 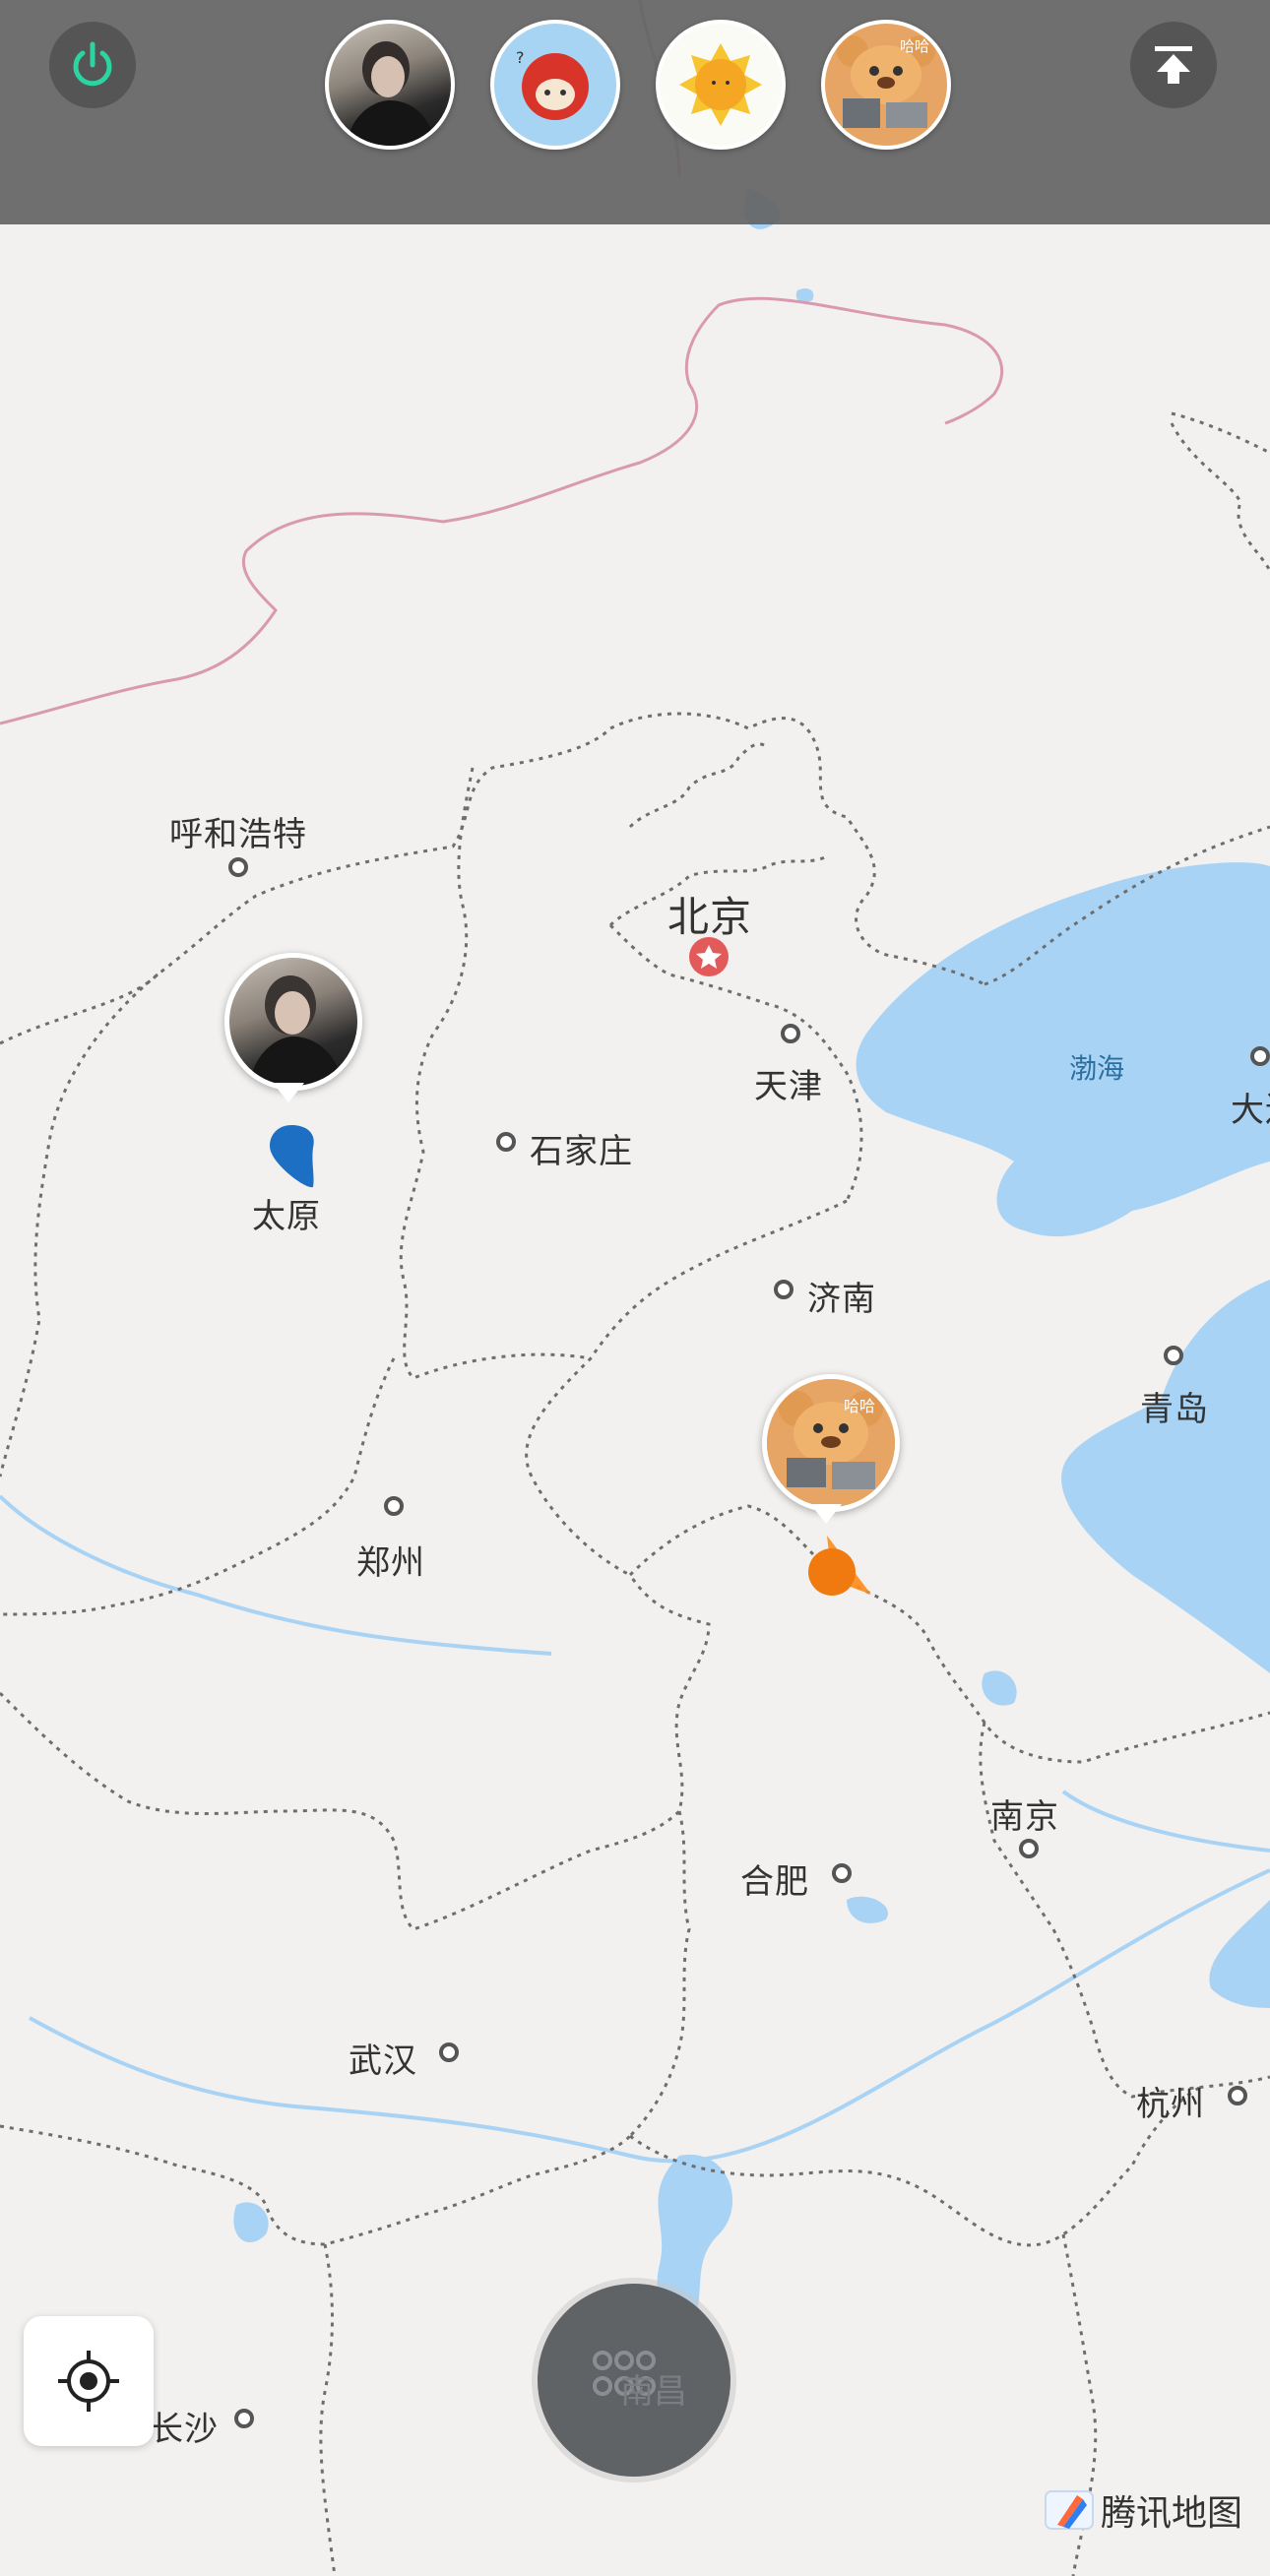 I want to click on city-label-jinan: 济南, so click(x=841, y=1296).